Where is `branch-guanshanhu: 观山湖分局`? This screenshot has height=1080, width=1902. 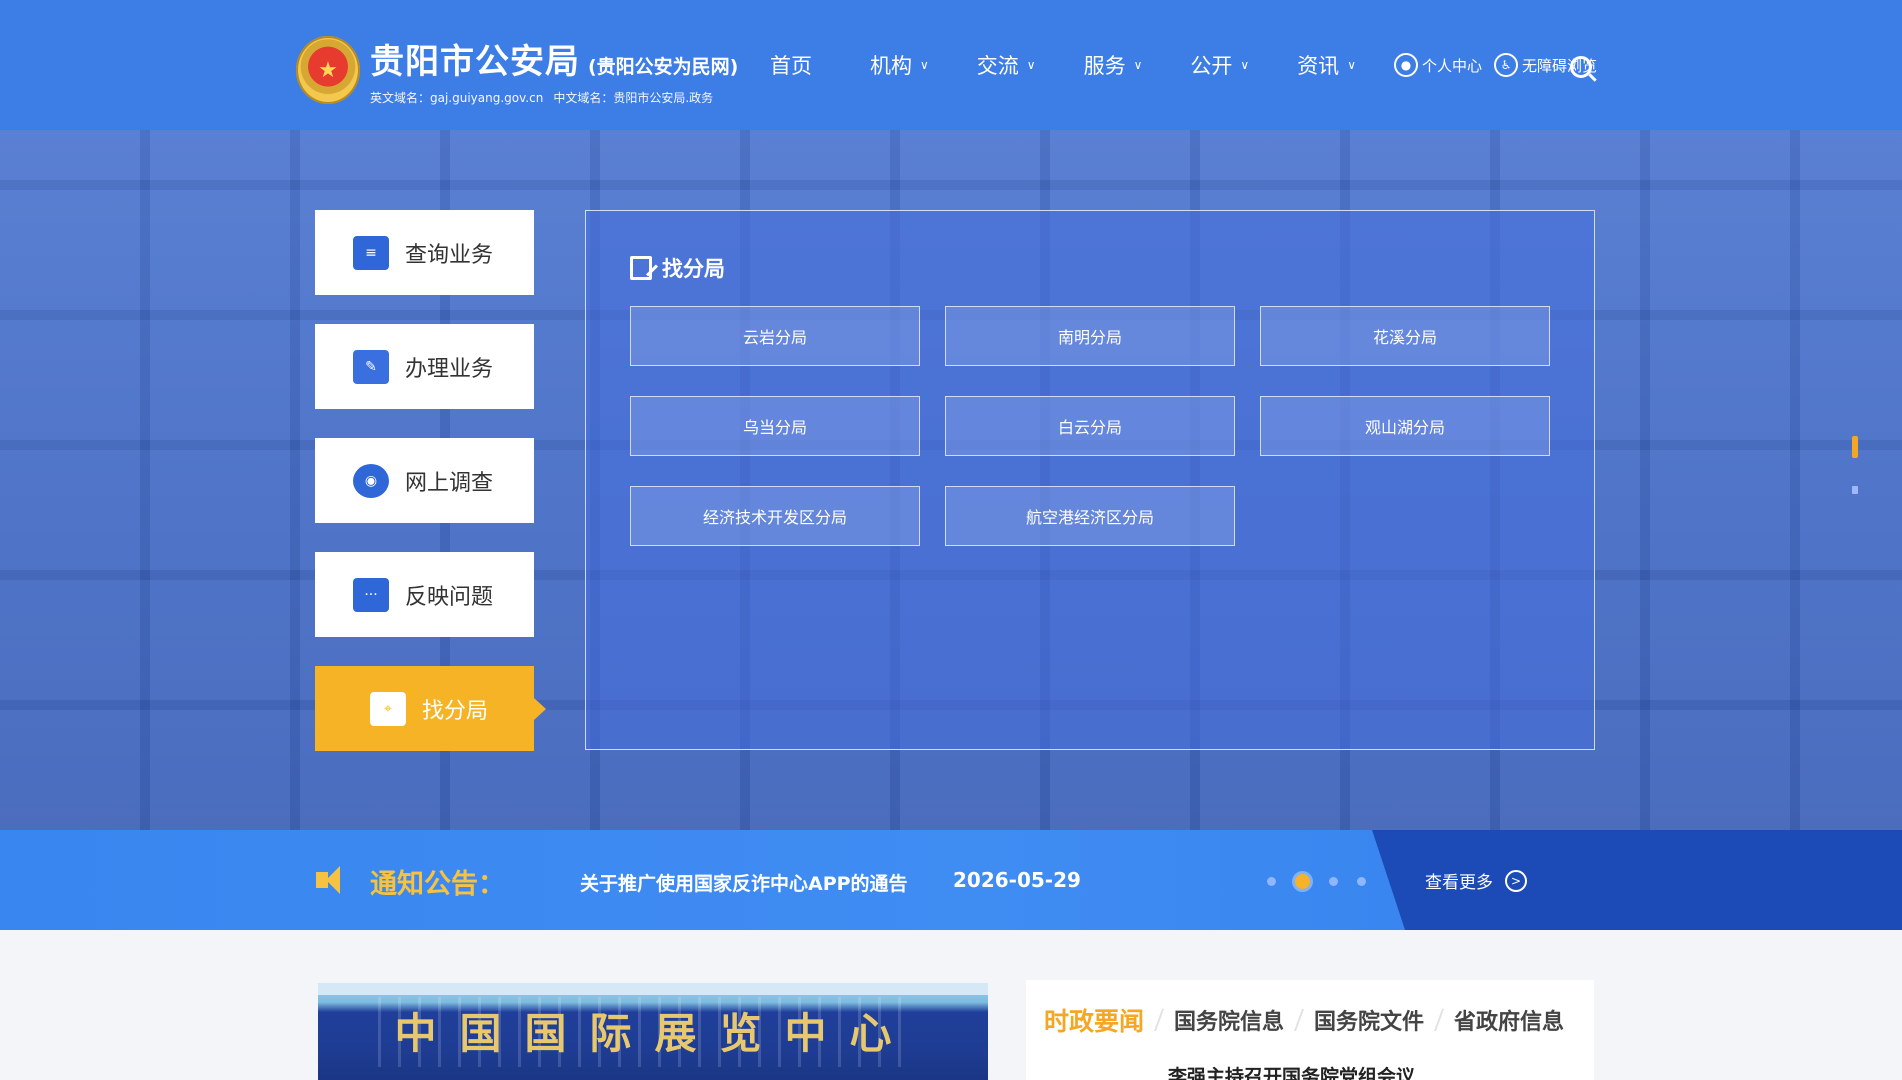 branch-guanshanhu: 观山湖分局 is located at coordinates (1405, 426).